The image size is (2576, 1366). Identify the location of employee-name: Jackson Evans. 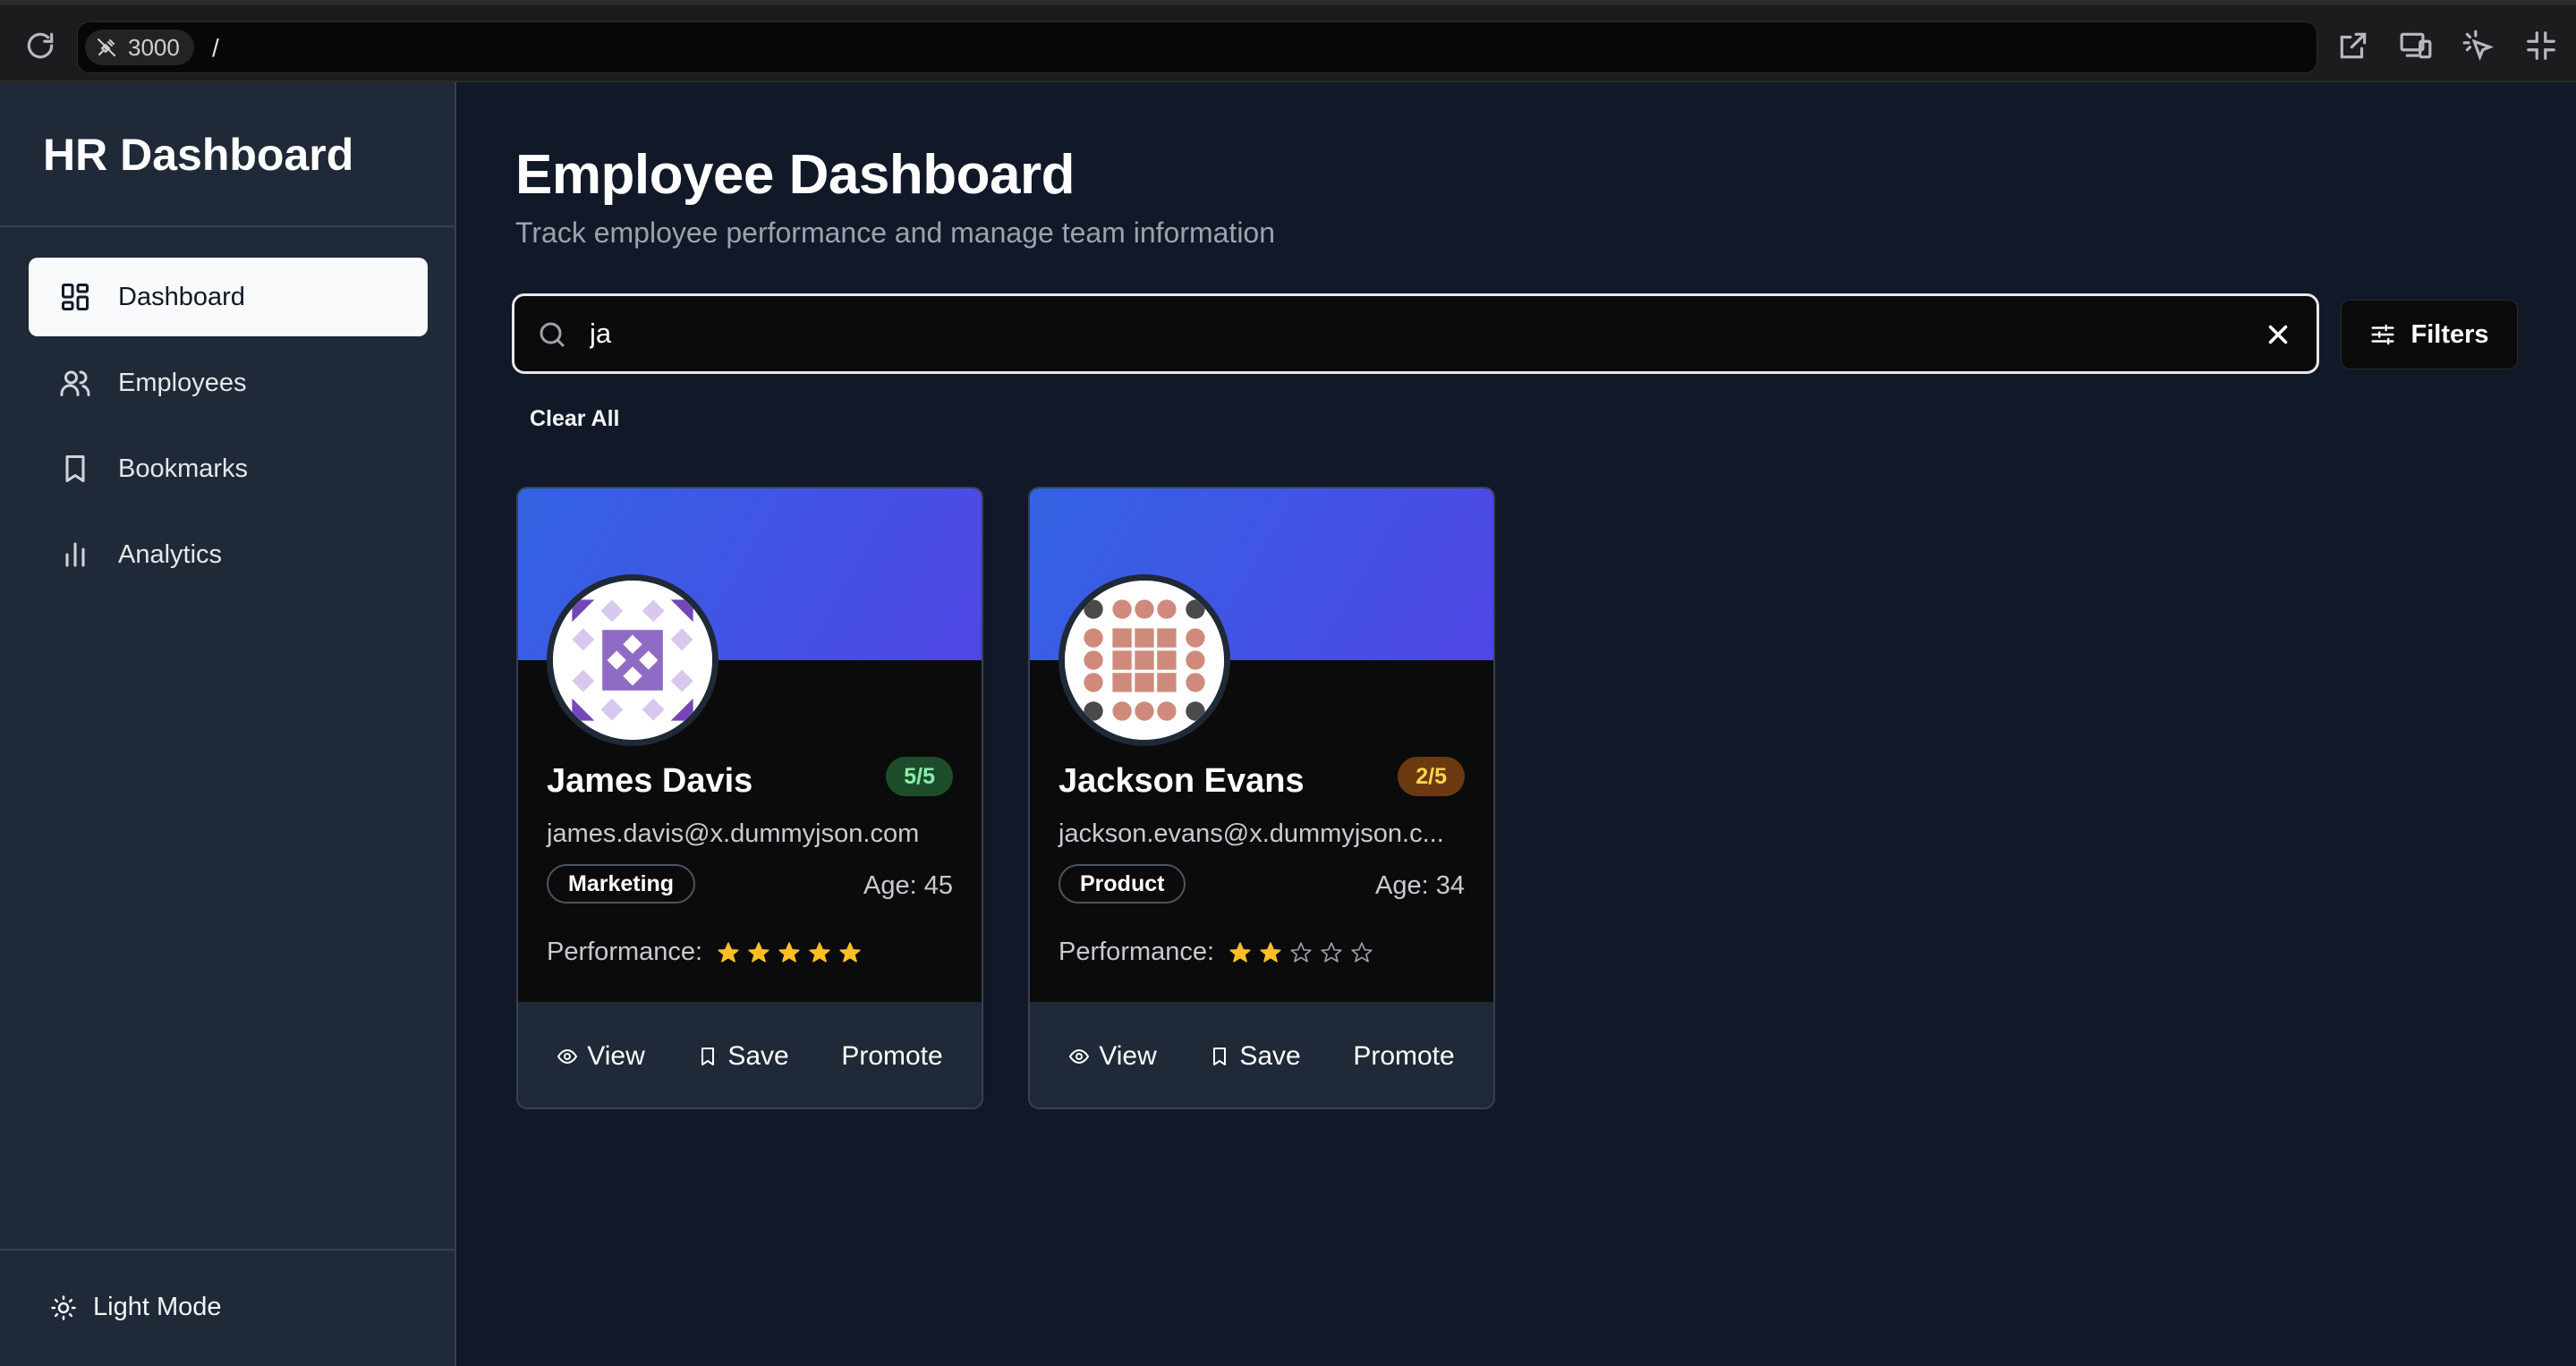
(1181, 781).